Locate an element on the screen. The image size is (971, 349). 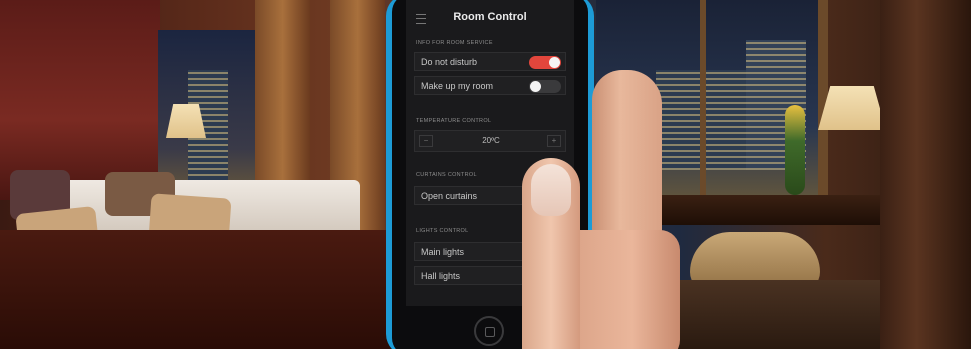
section-label-curtains: CURTAINS CONTROL is located at coordinates (446, 175).